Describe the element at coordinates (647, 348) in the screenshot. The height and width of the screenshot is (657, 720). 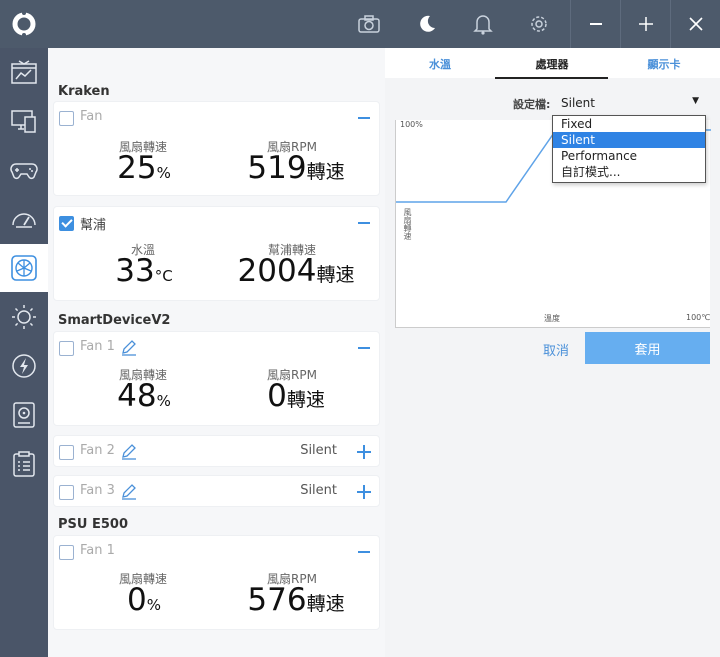
I see `apply-button: 套用` at that location.